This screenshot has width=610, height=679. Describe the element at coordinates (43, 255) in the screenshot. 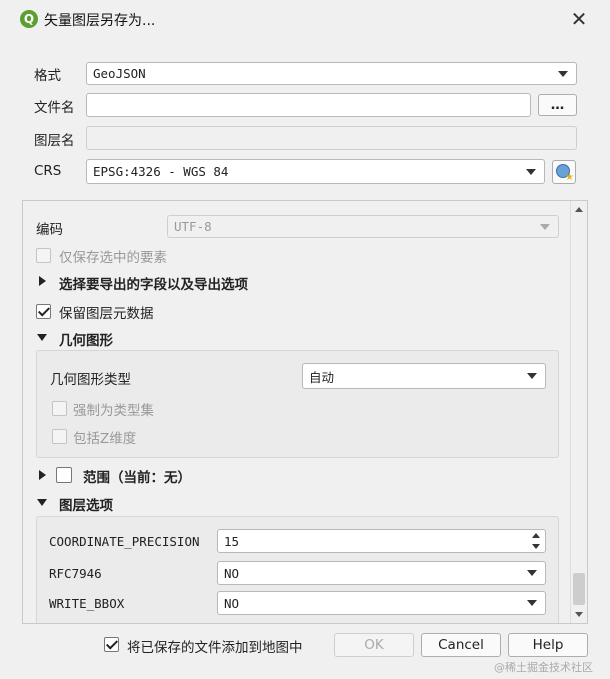

I see `selected-only-checkbox` at that location.